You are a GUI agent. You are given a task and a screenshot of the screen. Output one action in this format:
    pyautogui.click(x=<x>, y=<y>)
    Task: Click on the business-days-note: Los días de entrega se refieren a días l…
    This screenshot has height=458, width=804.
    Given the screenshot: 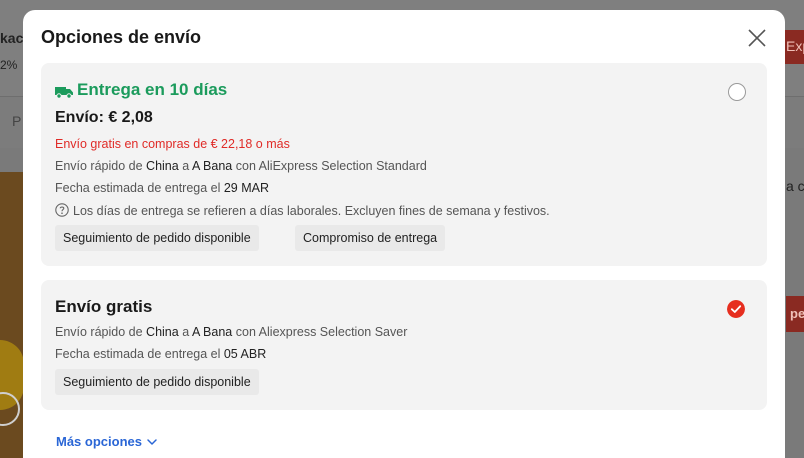 What is the action you would take?
    pyautogui.click(x=302, y=210)
    